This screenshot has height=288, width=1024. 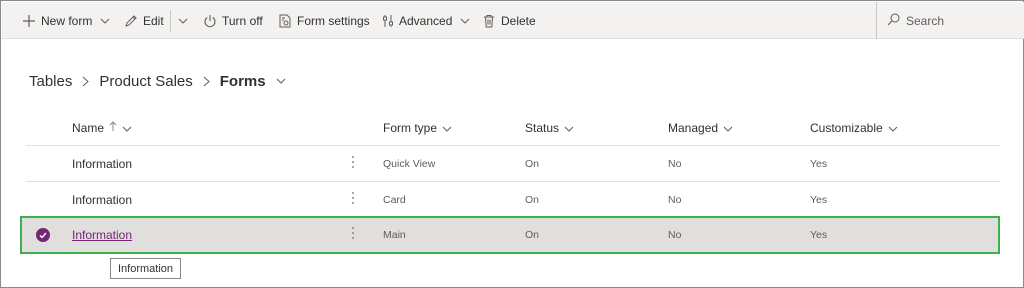 I want to click on turn-off-button: Turn off, so click(x=233, y=20).